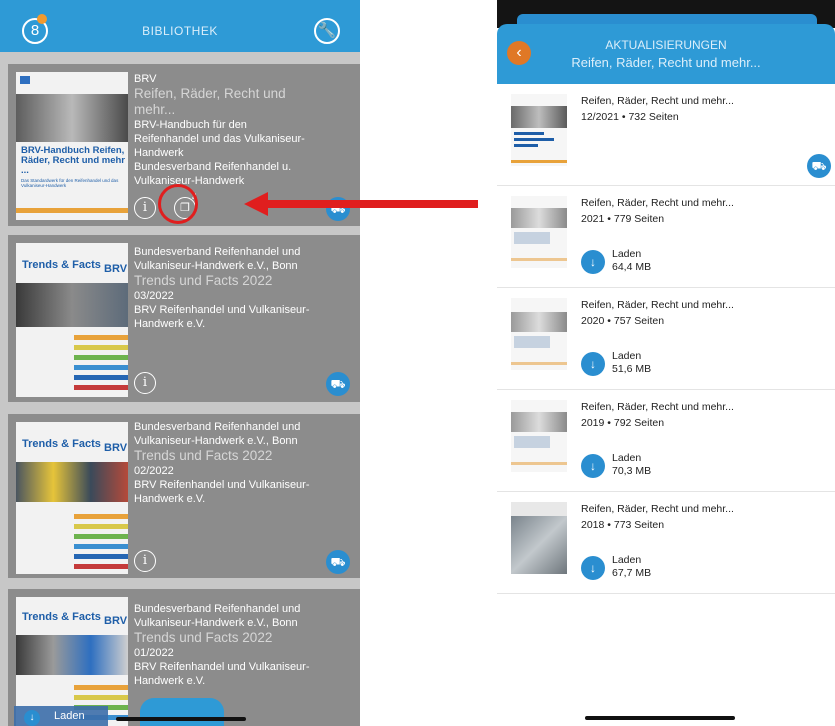 The height and width of the screenshot is (726, 835). I want to click on download-button: Laden 67,7 MB, so click(631, 567).